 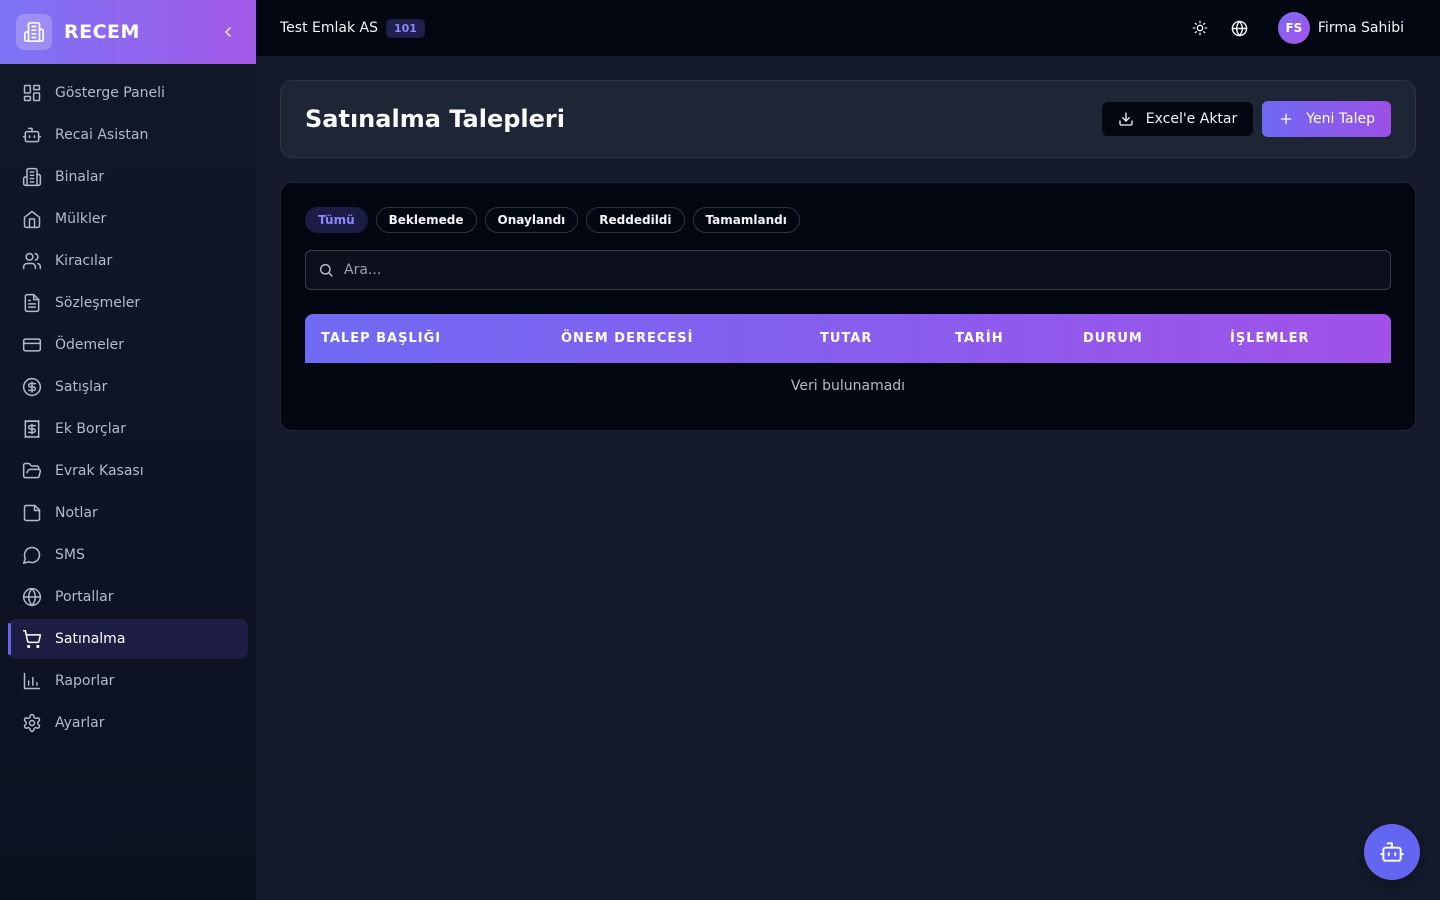 I want to click on search-box, so click(x=848, y=270).